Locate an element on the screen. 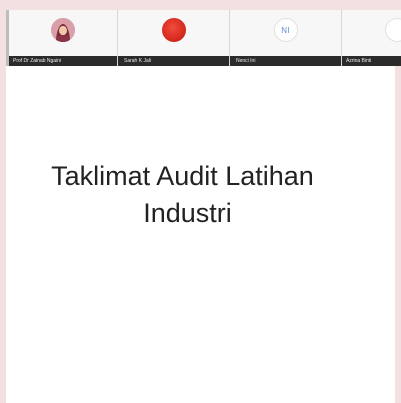  person-icon is located at coordinates (63, 30).